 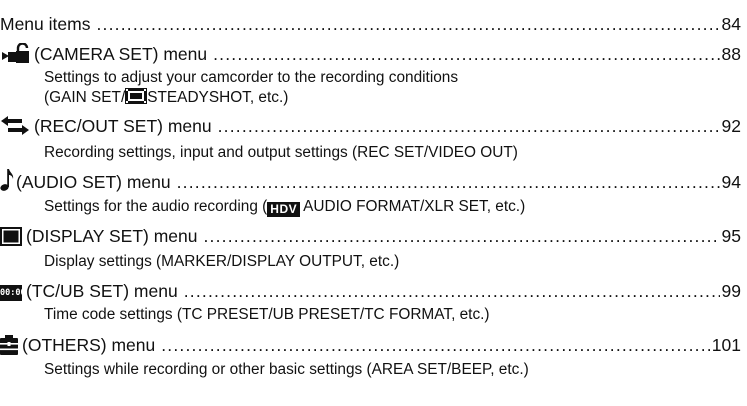 I want to click on toc-entry-title: Menu items, so click(x=45, y=24).